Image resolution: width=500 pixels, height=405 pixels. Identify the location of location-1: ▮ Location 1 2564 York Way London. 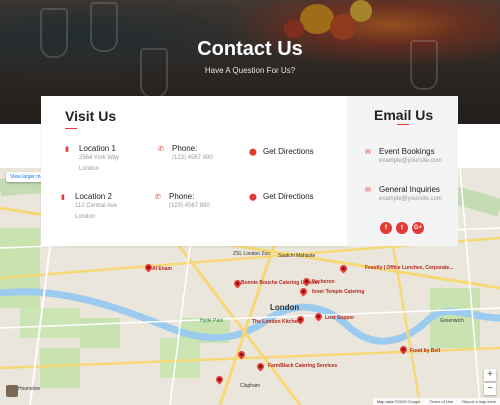
(105, 164).